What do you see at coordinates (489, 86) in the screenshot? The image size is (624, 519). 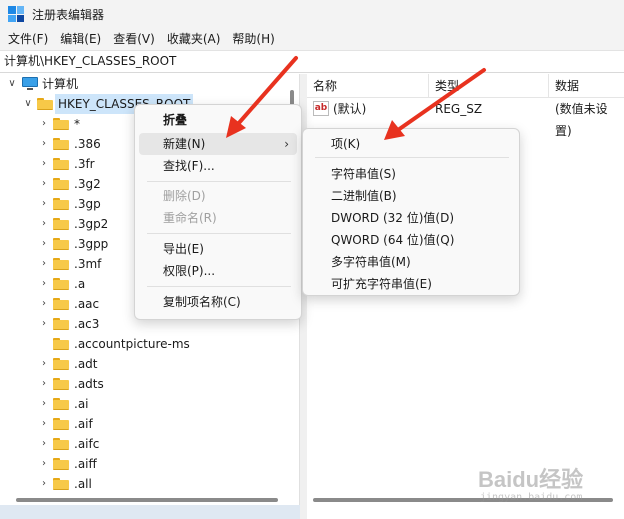 I see `column-header-type: 类型` at bounding box center [489, 86].